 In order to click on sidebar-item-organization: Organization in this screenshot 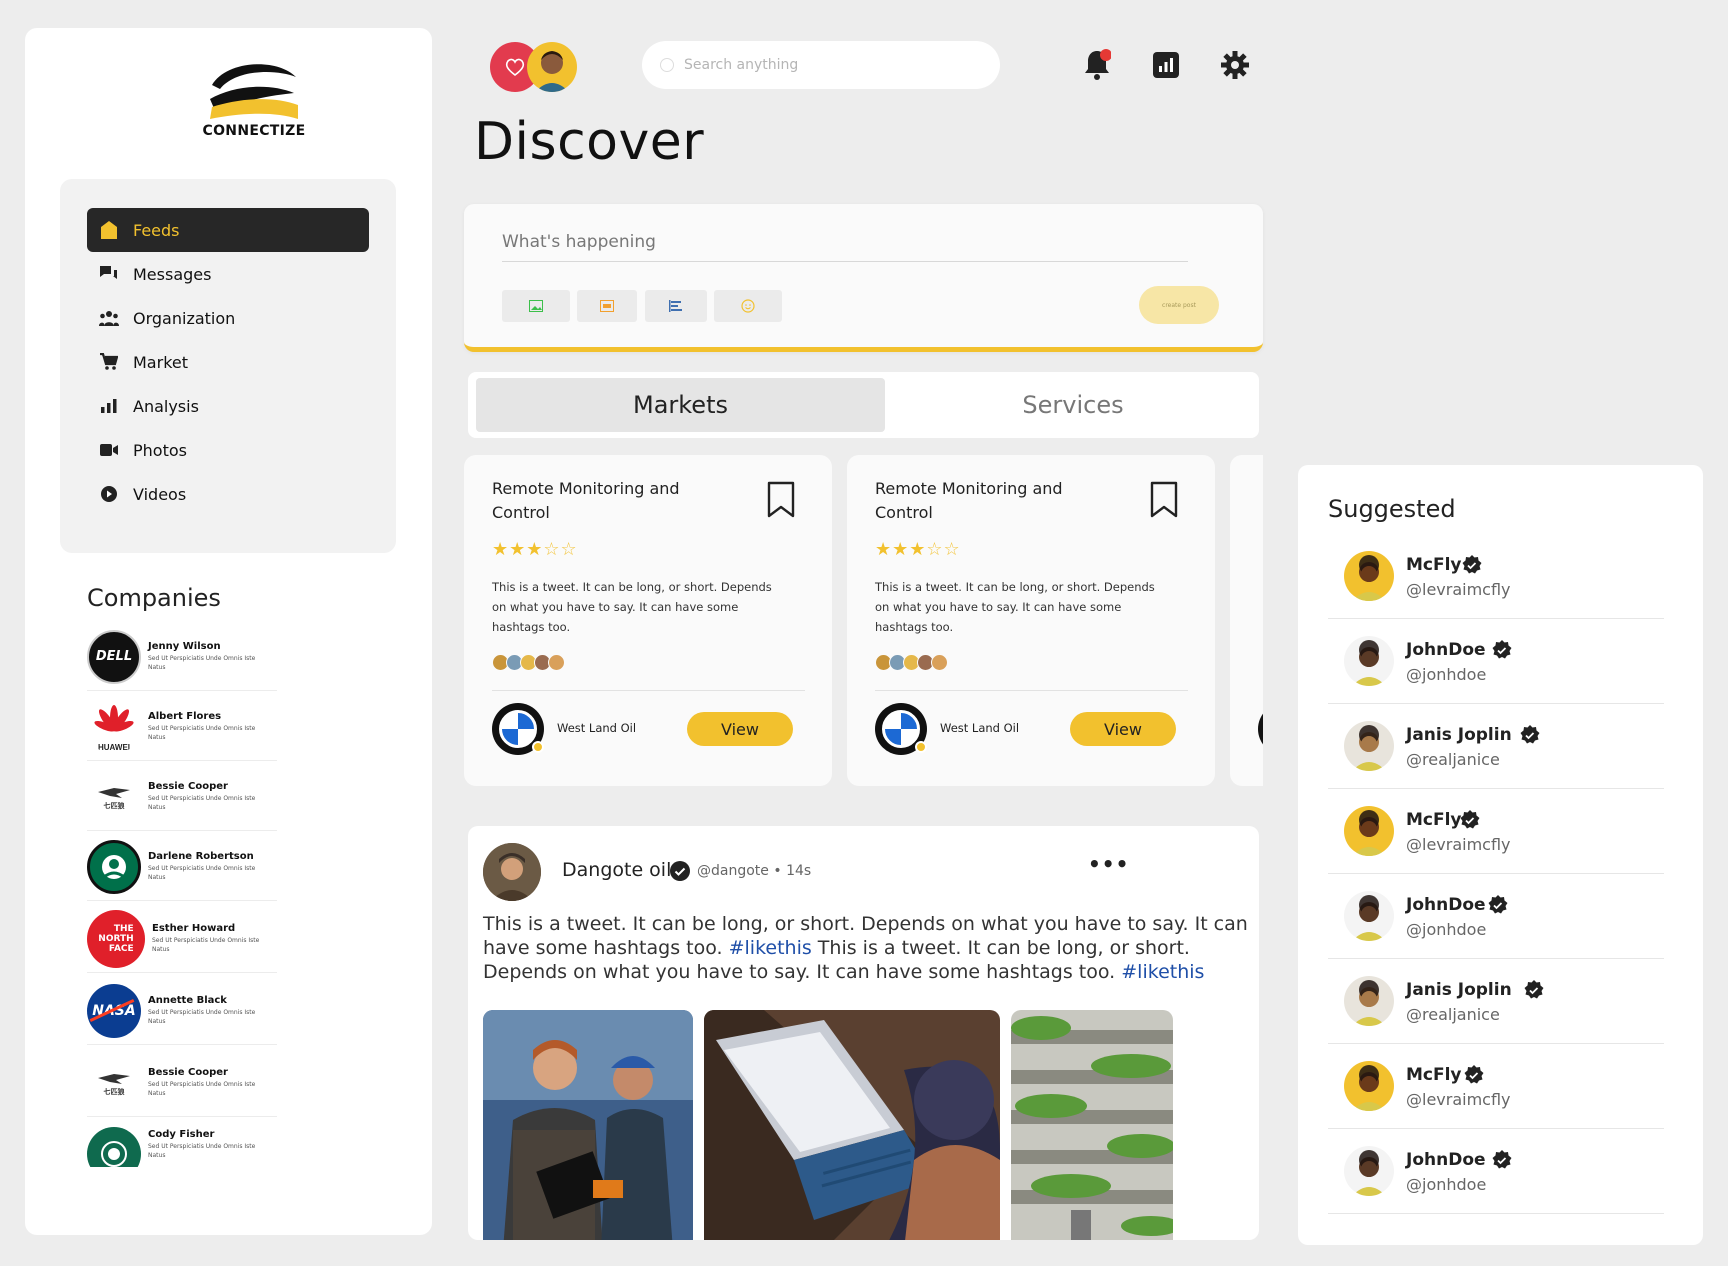, I will do `click(228, 318)`.